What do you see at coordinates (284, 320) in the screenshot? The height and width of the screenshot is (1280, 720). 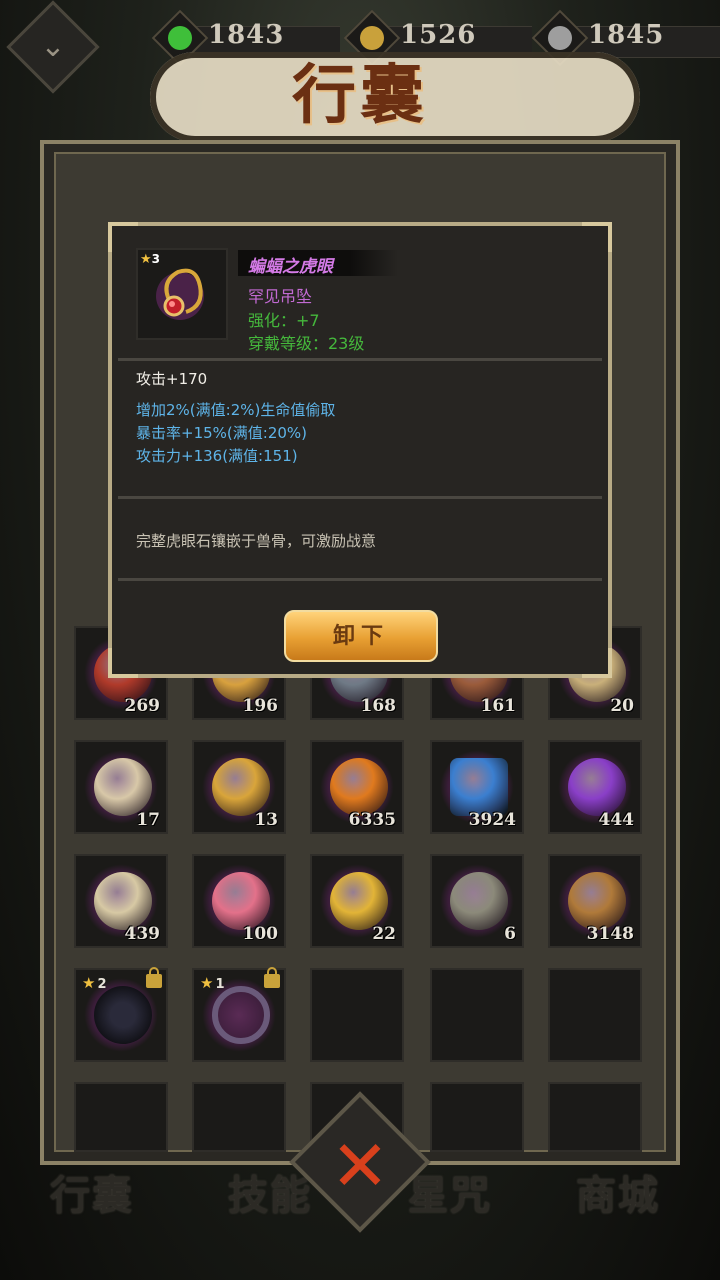 I see `item-enhance-level: 强化：+7` at bounding box center [284, 320].